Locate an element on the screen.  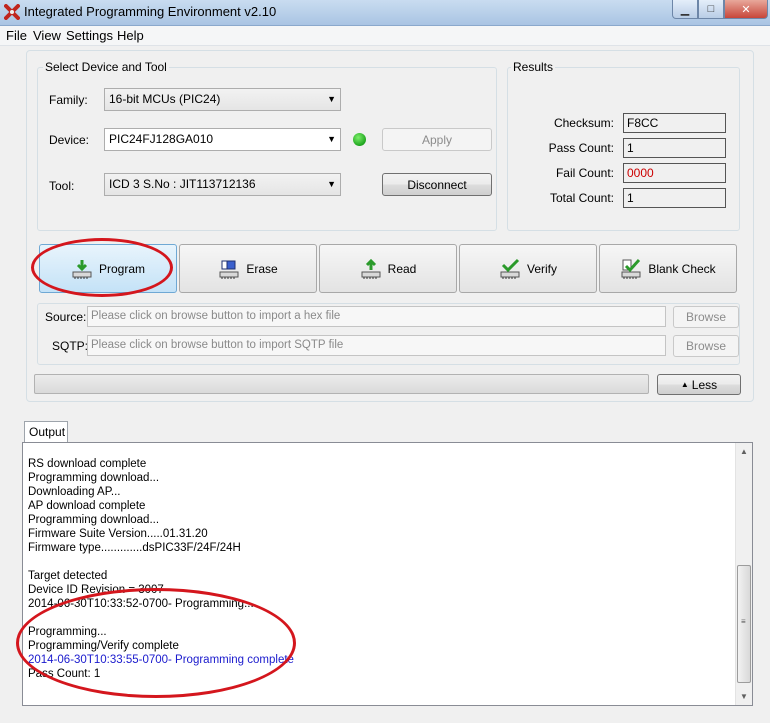
output-highlight-oval is located at coordinates (156, 643).